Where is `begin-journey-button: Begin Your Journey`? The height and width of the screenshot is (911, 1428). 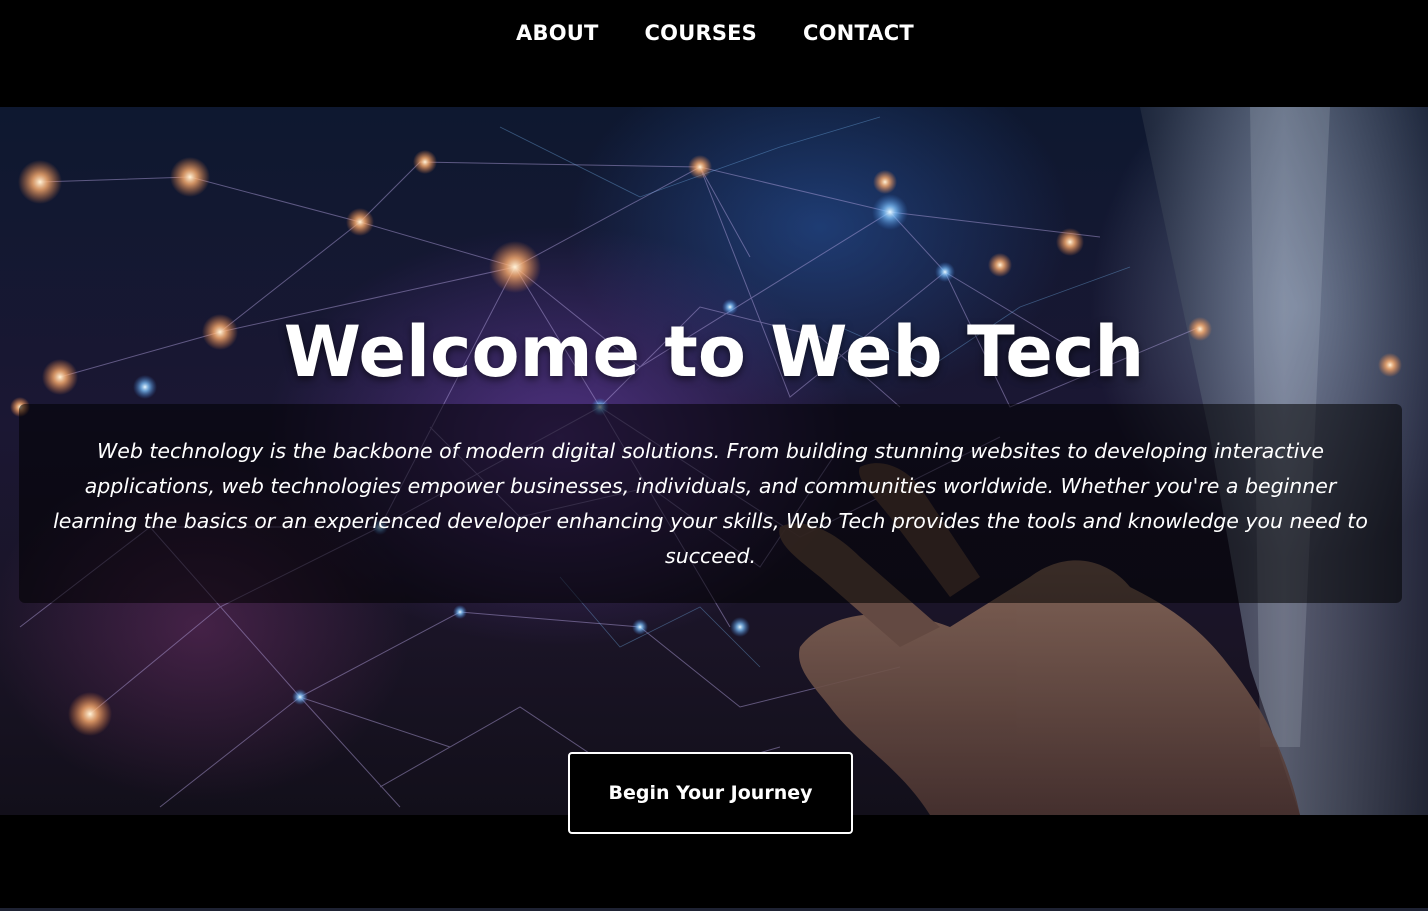
begin-journey-button: Begin Your Journey is located at coordinates (710, 793).